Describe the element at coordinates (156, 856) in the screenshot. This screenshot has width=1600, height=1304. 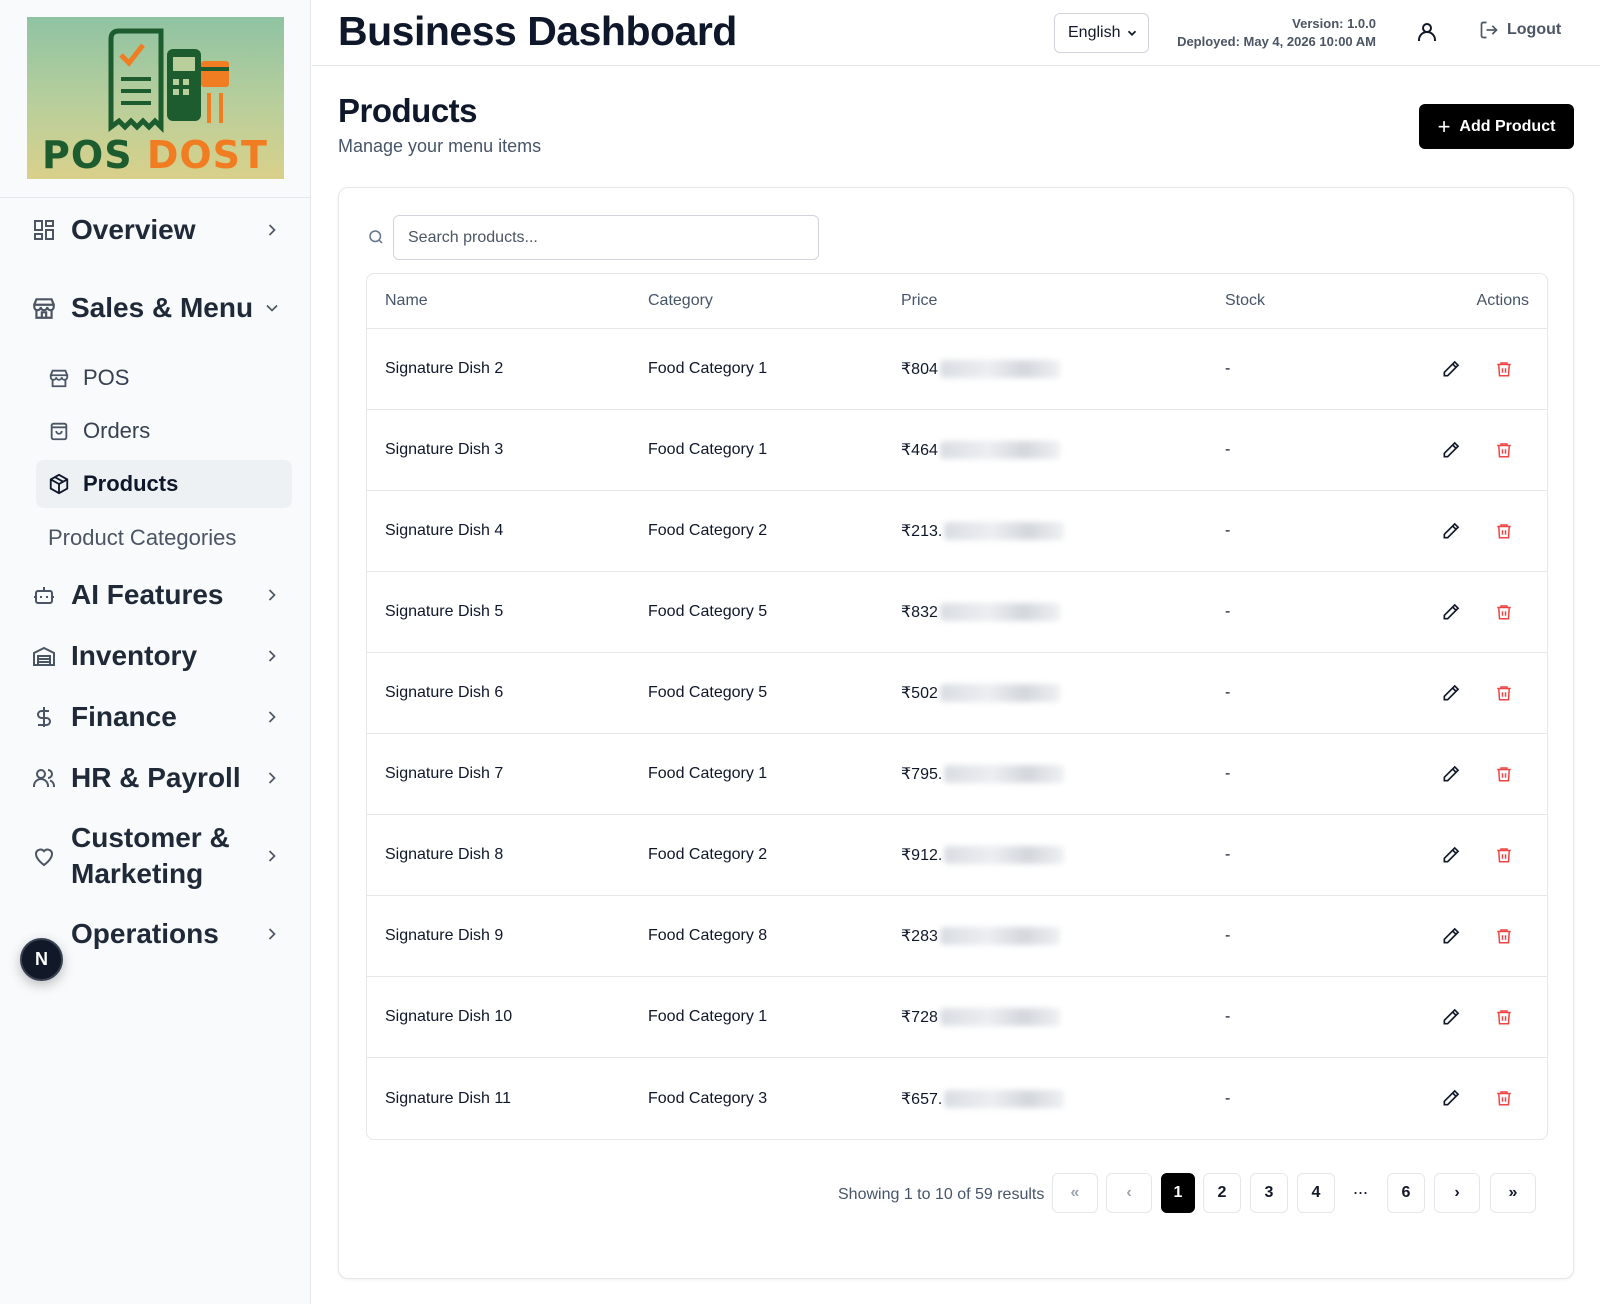
I see `sidebar-item-customer-marketing: Customer & Marketing` at that location.